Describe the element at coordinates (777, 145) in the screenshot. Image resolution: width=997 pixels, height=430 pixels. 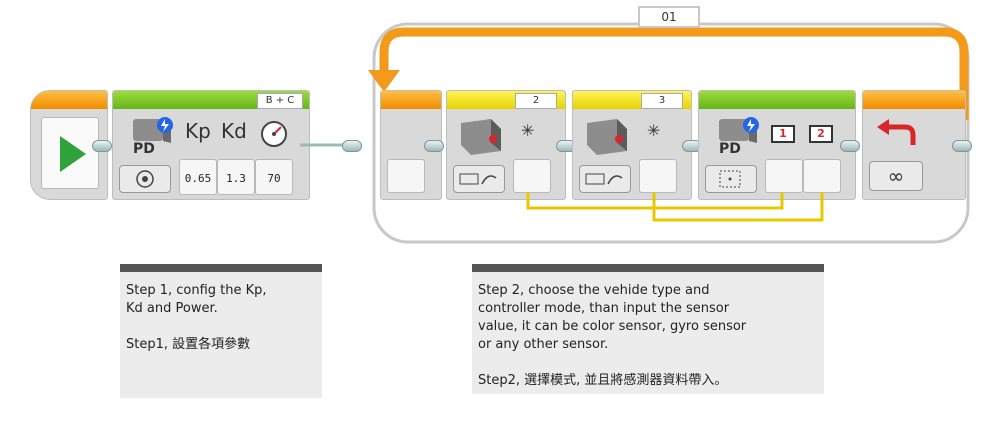
I see `pd-controller-block: PD 1 2` at that location.